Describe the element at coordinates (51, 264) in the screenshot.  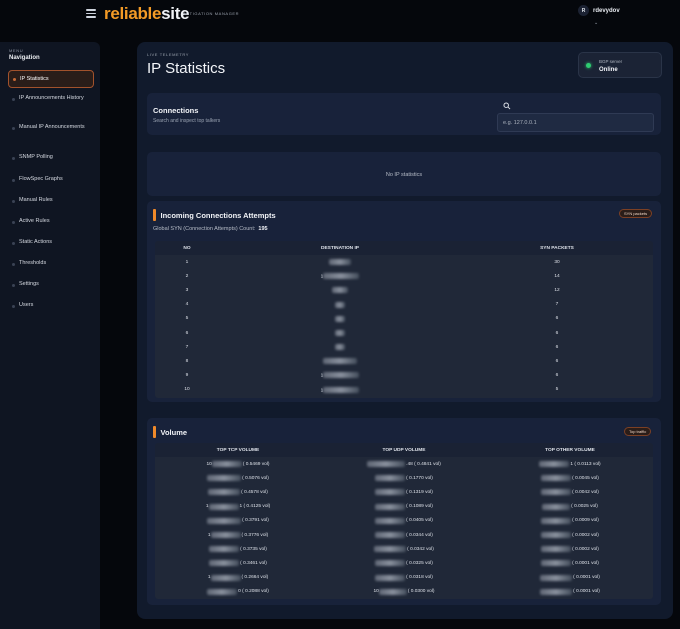
I see `sidebar-item-thresholds: Thresholds` at that location.